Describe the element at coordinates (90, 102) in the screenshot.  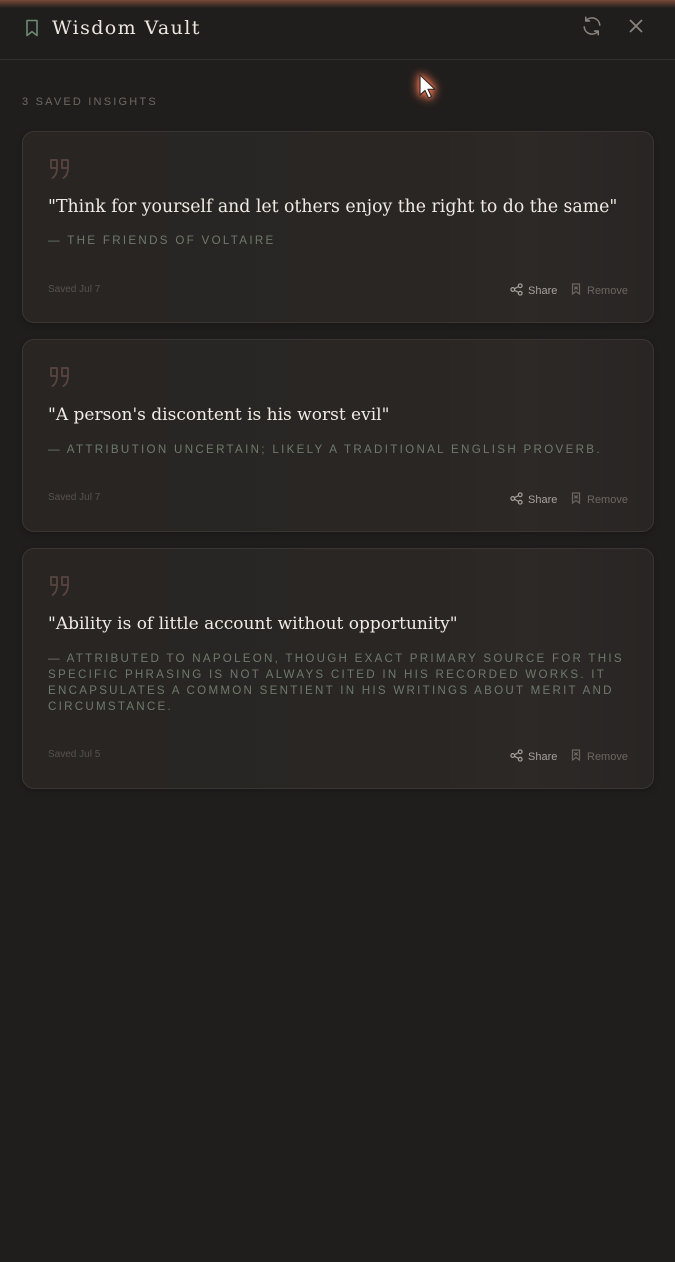
I see `saved-count-label: 3 SAVED INSIGHTS` at that location.